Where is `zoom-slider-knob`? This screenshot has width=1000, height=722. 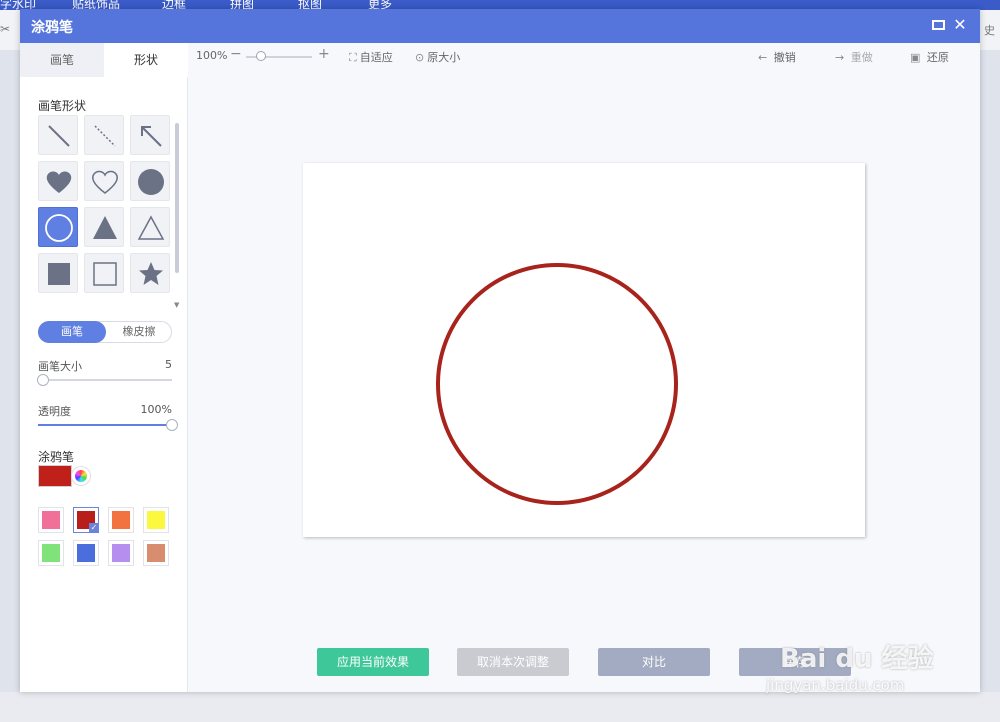
zoom-slider-knob is located at coordinates (261, 56).